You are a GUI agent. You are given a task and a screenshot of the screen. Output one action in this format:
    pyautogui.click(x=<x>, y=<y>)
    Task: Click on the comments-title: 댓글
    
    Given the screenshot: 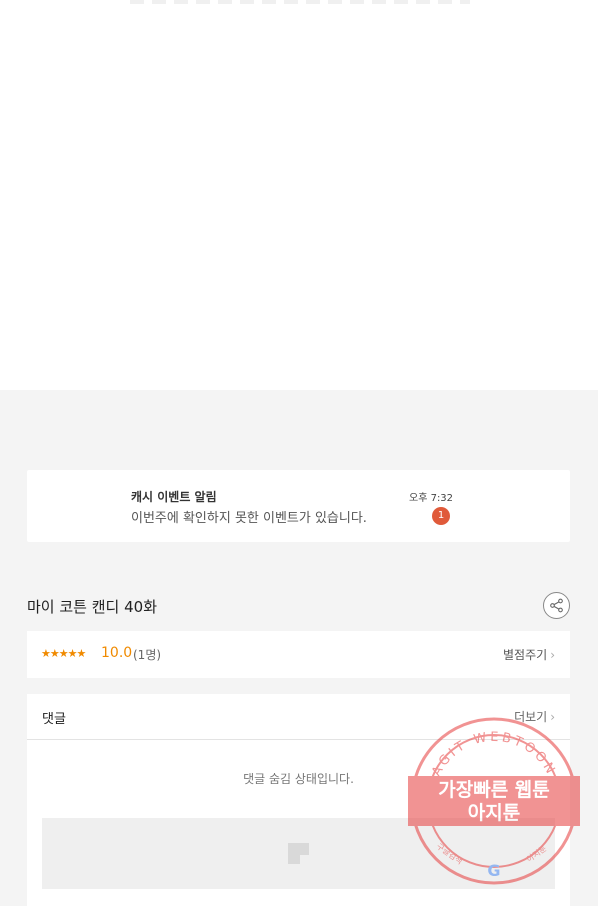 What is the action you would take?
    pyautogui.click(x=54, y=719)
    